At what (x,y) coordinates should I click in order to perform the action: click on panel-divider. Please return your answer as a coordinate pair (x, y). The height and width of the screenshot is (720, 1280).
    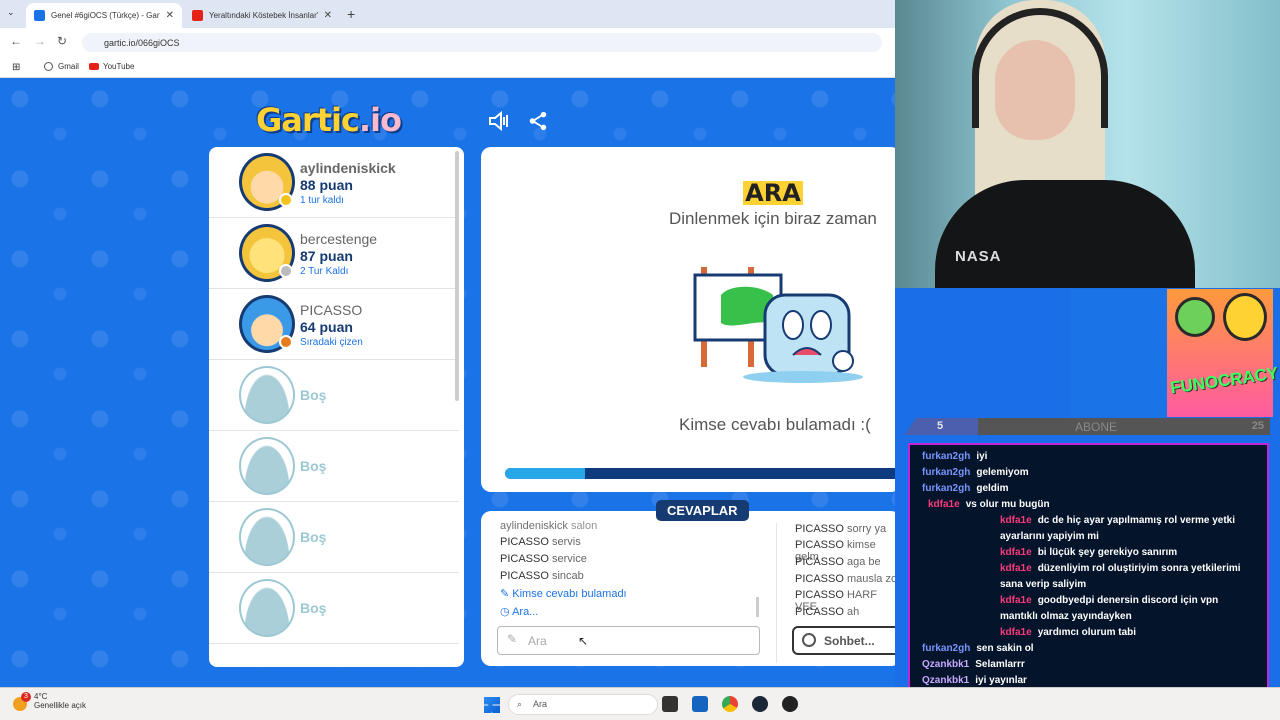
    Looking at the image, I should click on (776, 593).